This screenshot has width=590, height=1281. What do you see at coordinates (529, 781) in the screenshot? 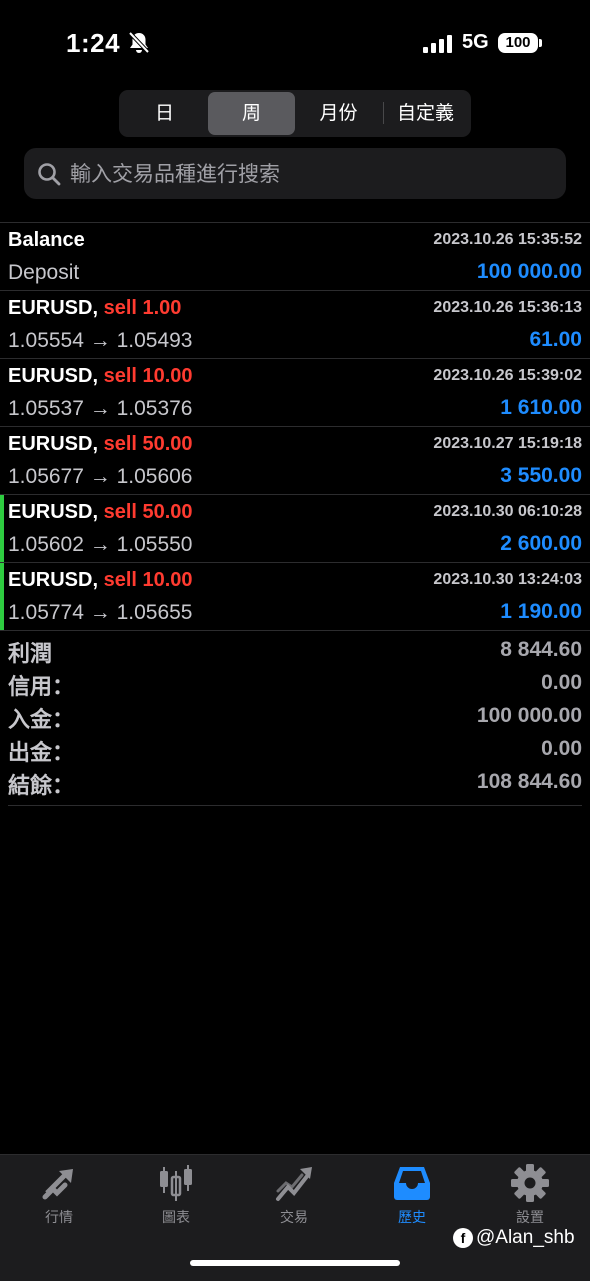
I see `summary-value: 108 844.60` at bounding box center [529, 781].